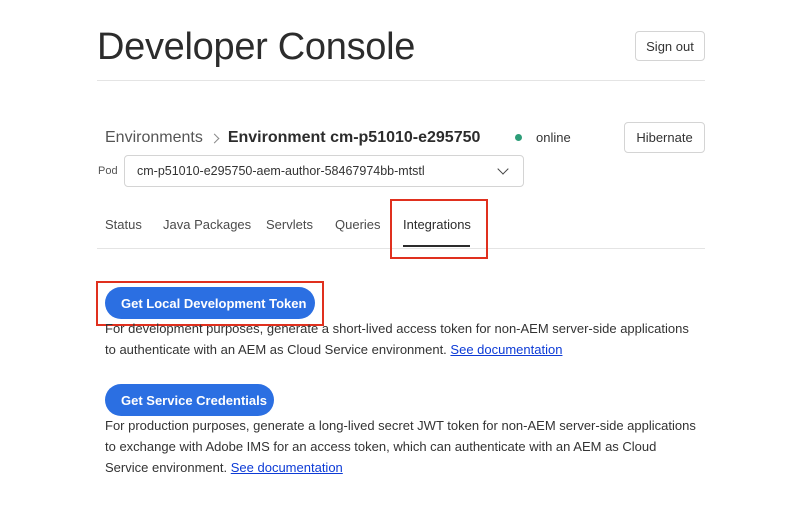 Image resolution: width=804 pixels, height=515 pixels. I want to click on tab-java-packages: Java Packages, so click(207, 224).